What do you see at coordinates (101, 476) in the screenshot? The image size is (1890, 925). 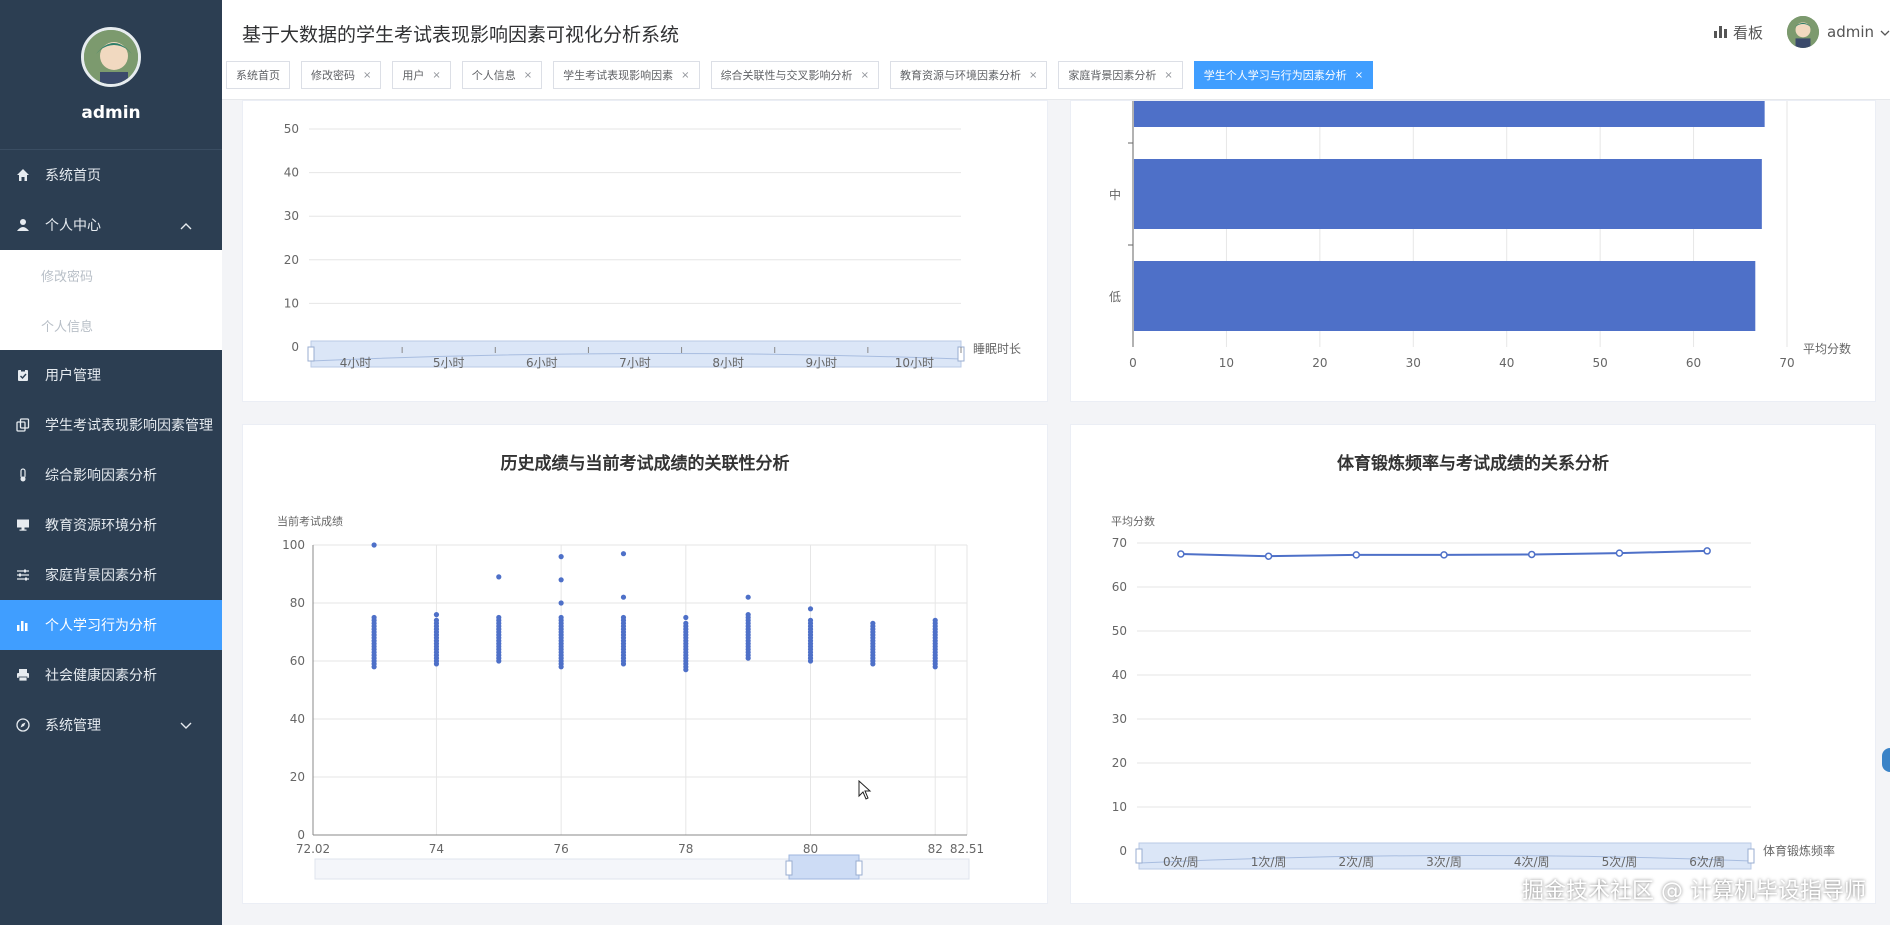 I see `sidebar-item-label: 综合影响因素分析` at bounding box center [101, 476].